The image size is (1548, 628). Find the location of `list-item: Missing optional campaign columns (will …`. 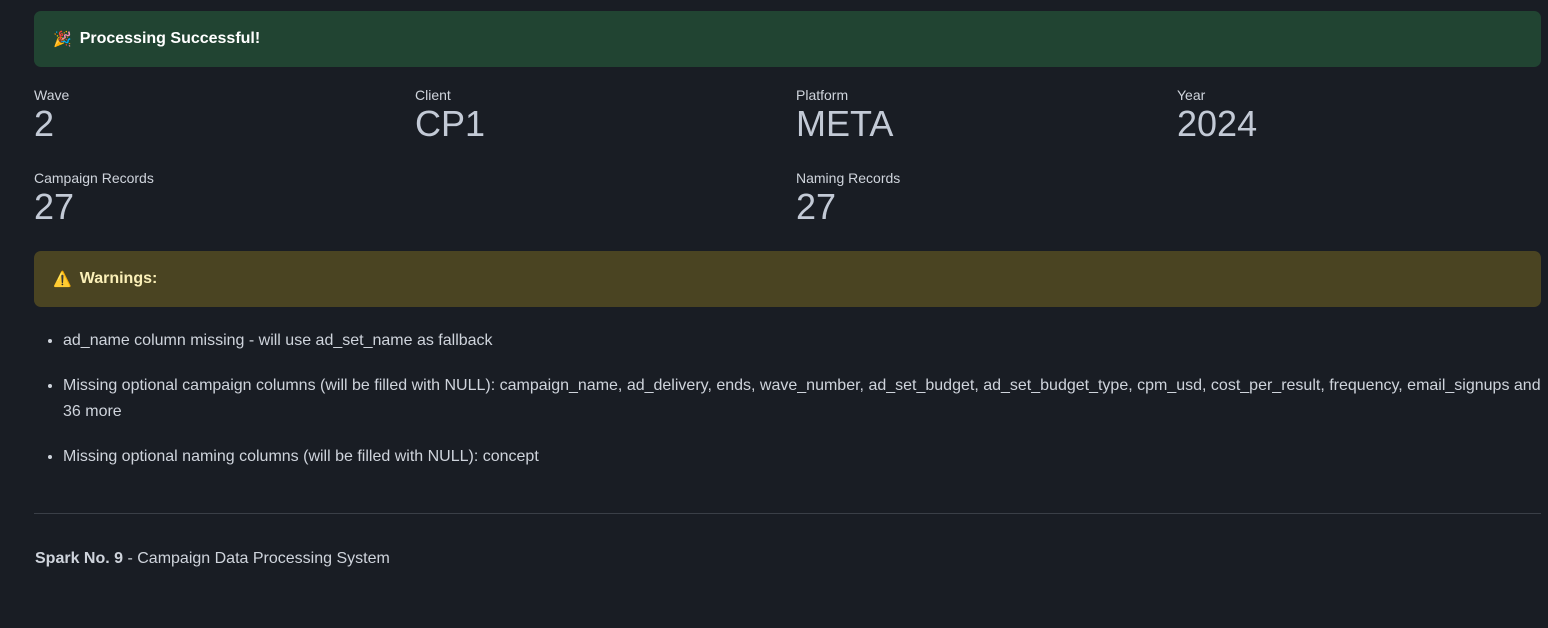

list-item: Missing optional campaign columns (will … is located at coordinates (802, 398).